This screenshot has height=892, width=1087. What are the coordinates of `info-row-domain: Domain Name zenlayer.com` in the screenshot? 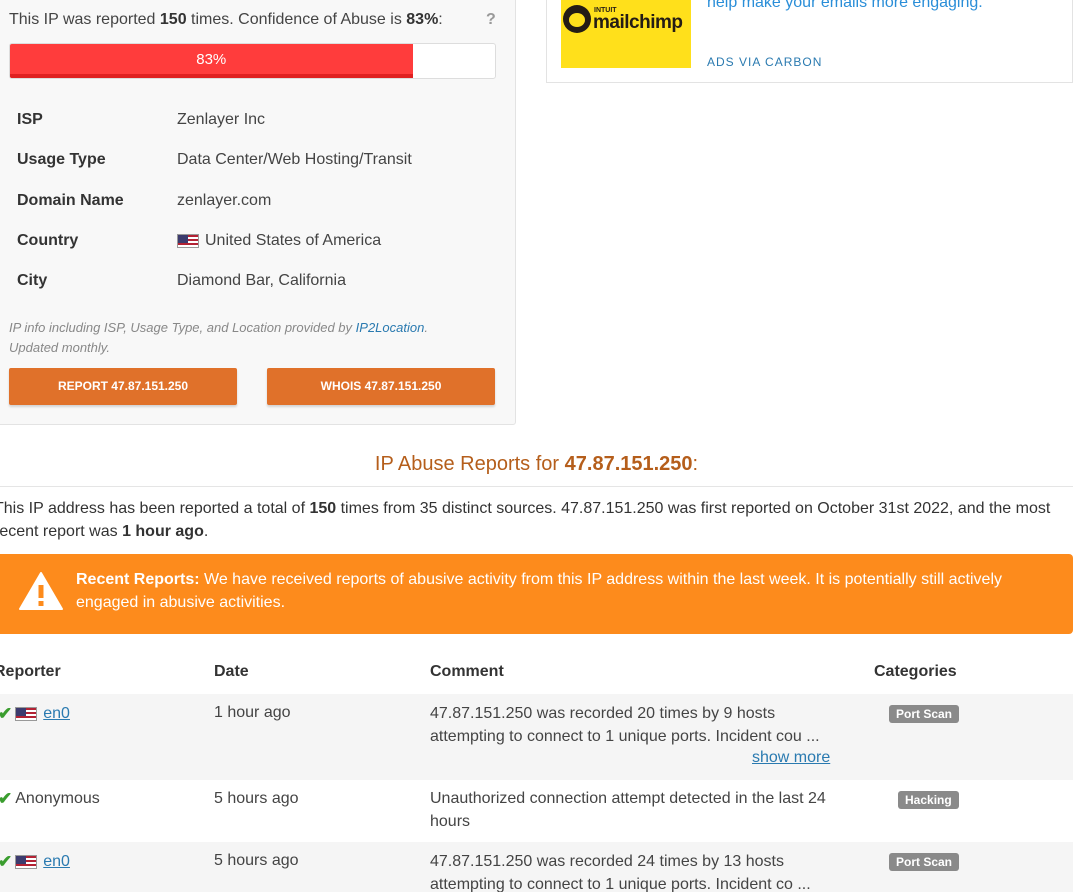 It's located at (214, 201).